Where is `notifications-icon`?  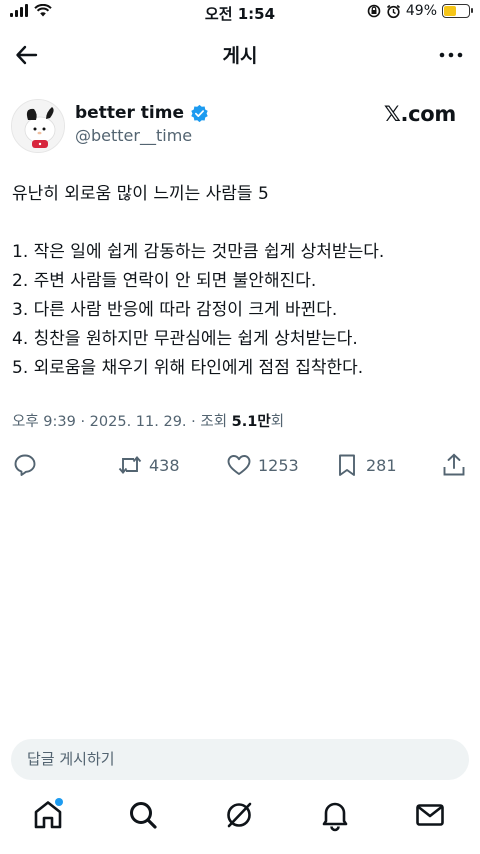
notifications-icon is located at coordinates (335, 817).